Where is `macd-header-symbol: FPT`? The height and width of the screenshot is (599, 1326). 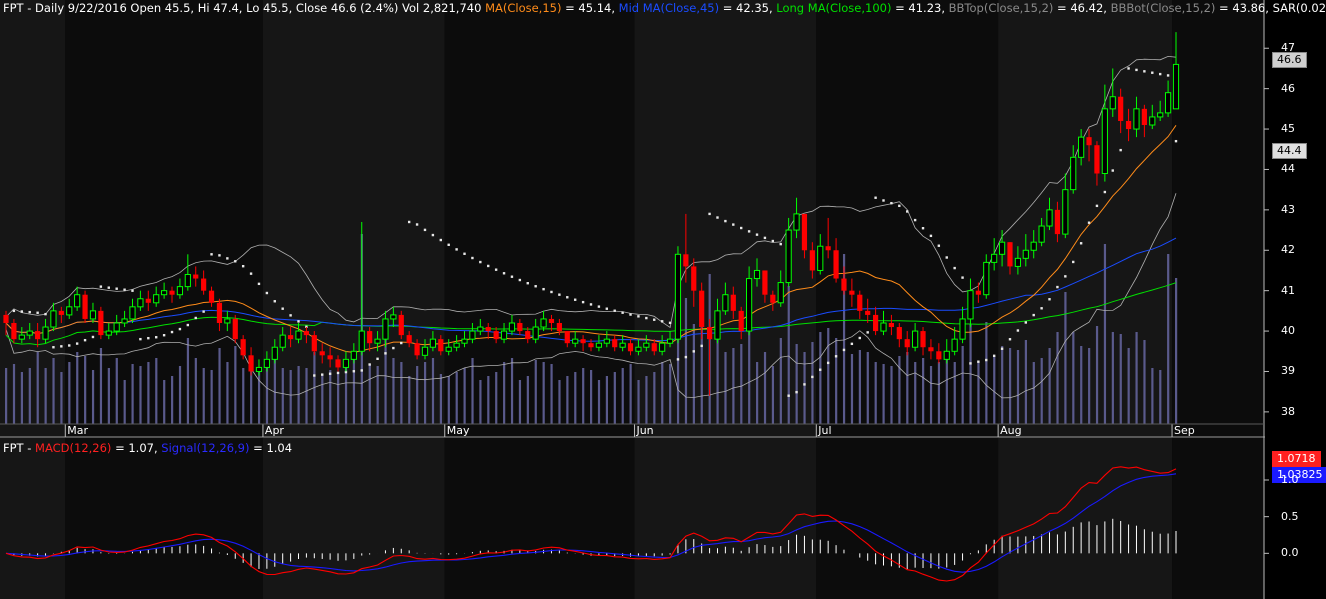
macd-header-symbol: FPT is located at coordinates (13, 448).